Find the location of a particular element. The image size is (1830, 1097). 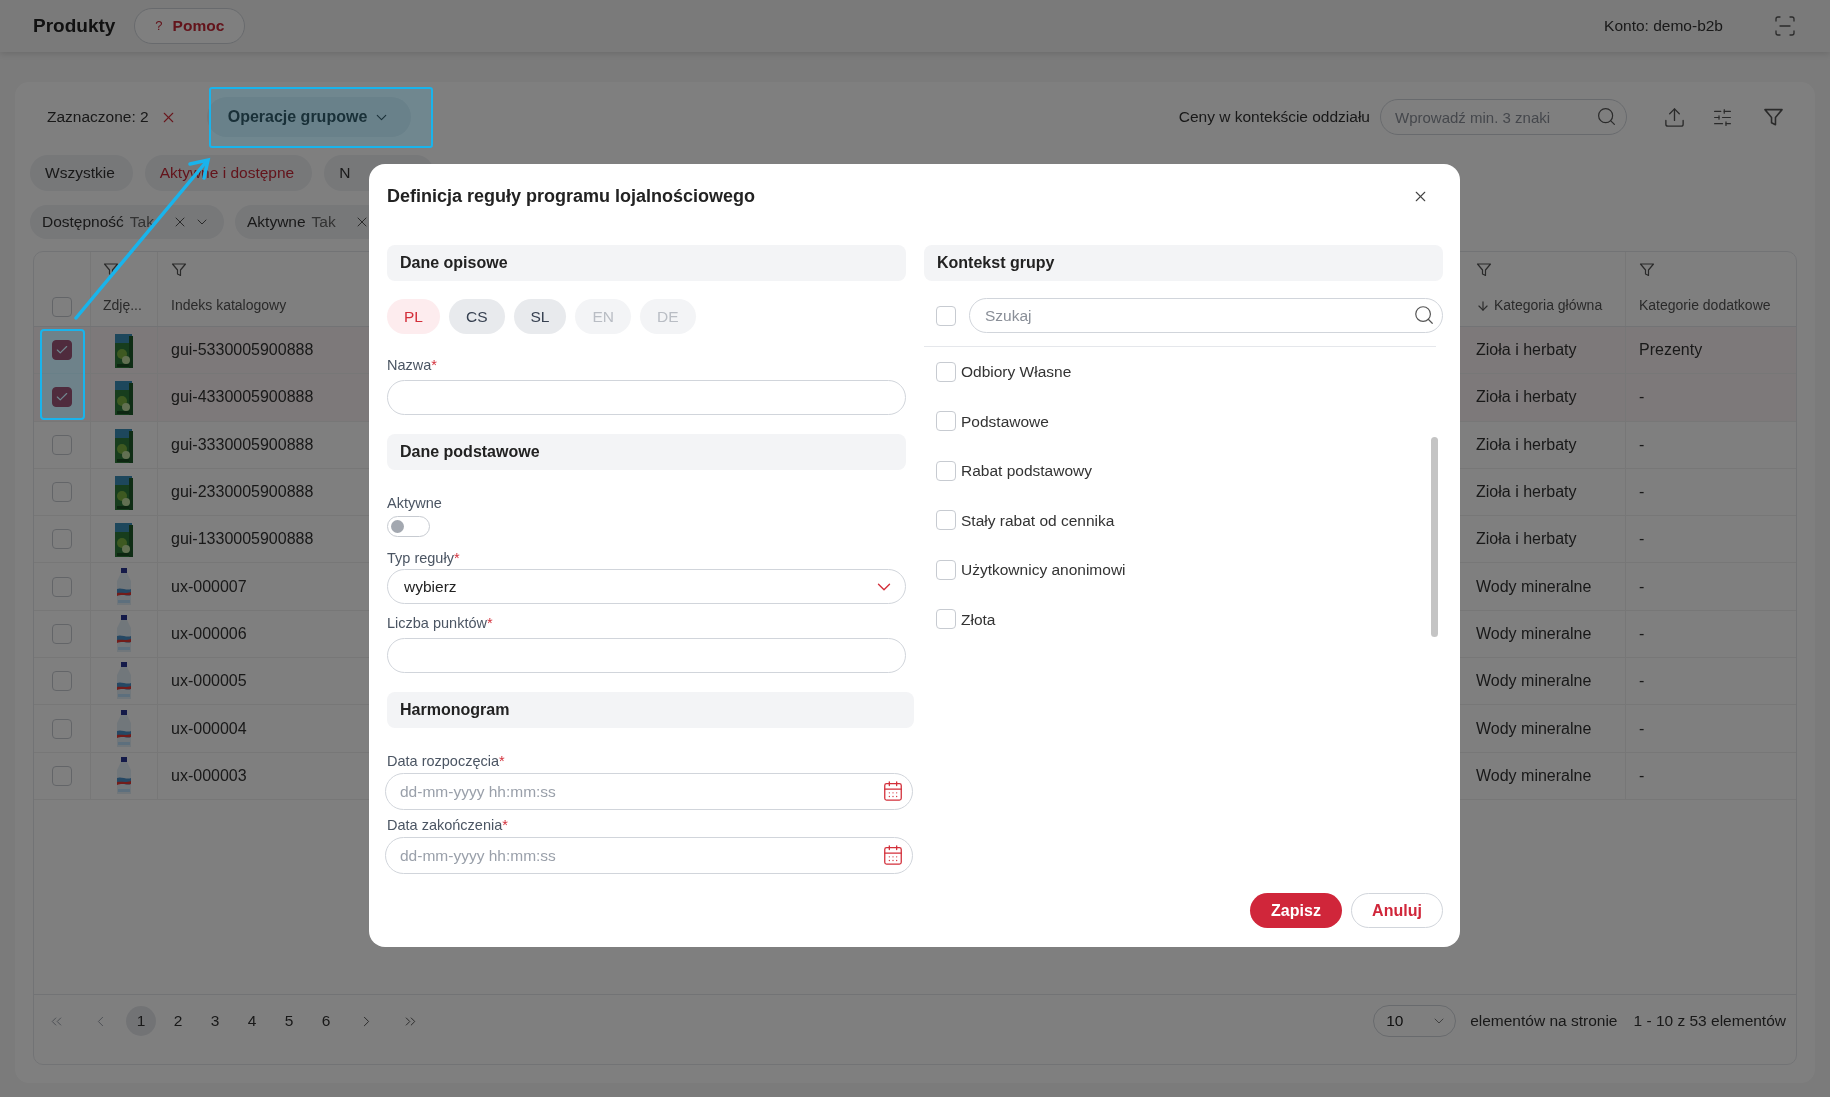

group-option: Rabat podstawowy is located at coordinates (1026, 471).